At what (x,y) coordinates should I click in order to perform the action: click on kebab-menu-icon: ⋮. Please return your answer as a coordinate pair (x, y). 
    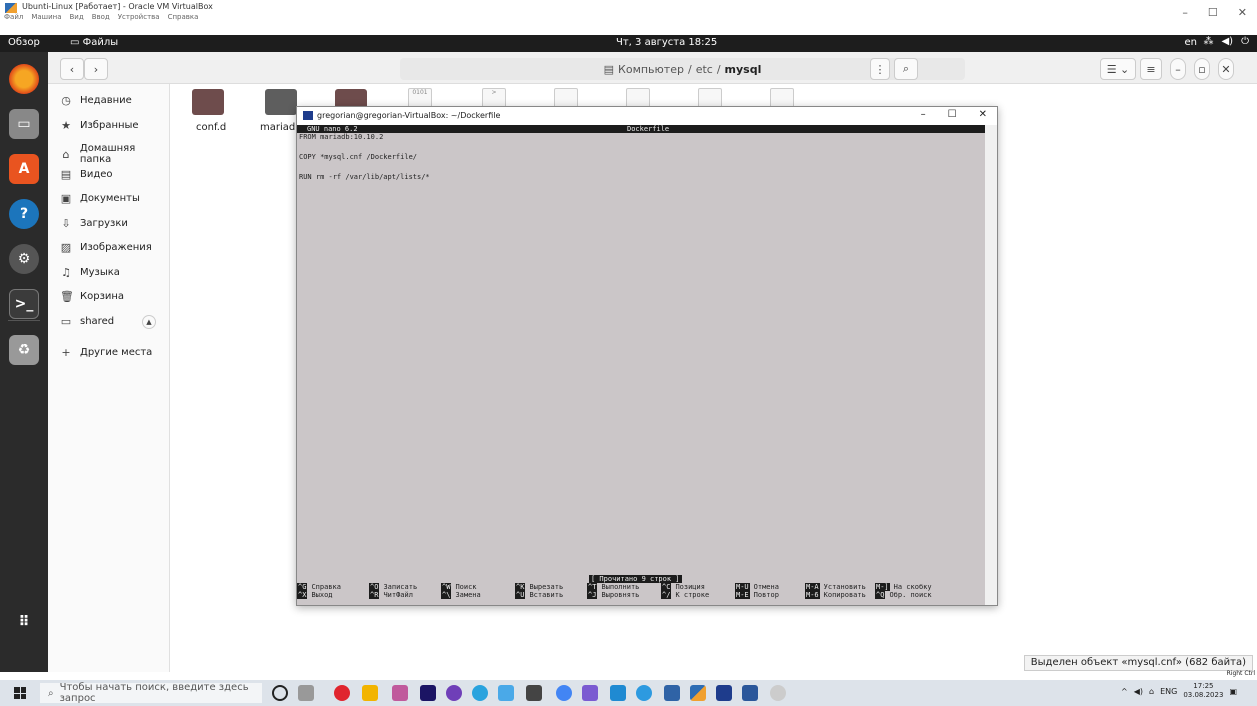
    Looking at the image, I should click on (880, 69).